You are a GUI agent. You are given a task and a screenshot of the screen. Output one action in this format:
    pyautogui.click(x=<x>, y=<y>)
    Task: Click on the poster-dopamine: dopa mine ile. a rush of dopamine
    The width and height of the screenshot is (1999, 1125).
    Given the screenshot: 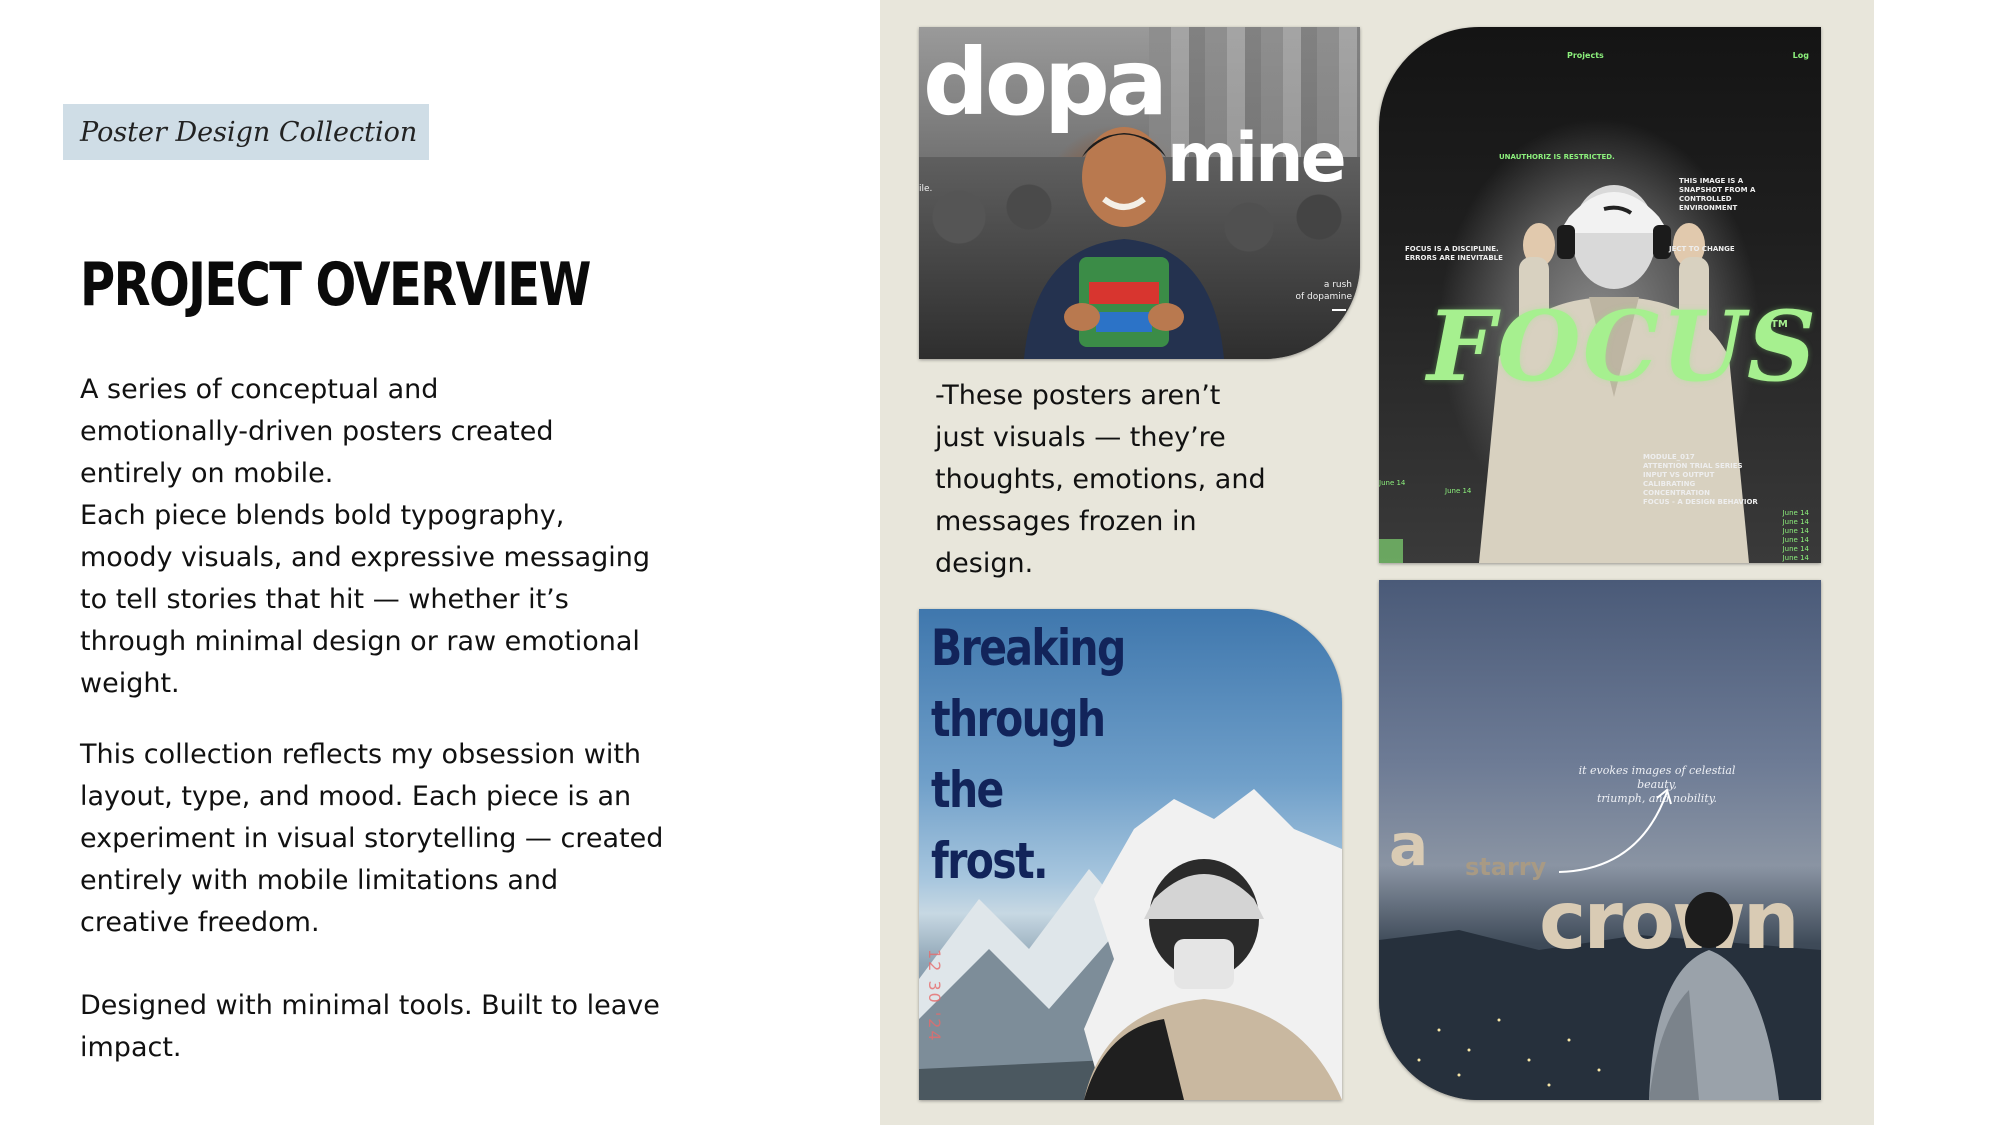 What is the action you would take?
    pyautogui.click(x=1139, y=193)
    